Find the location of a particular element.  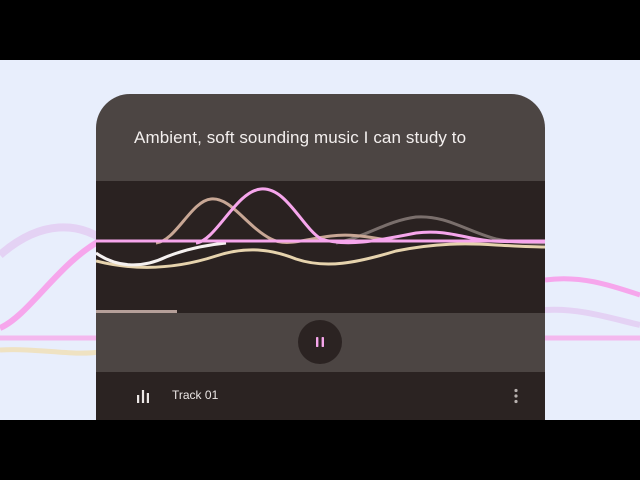

letterbox-top is located at coordinates (320, 30).